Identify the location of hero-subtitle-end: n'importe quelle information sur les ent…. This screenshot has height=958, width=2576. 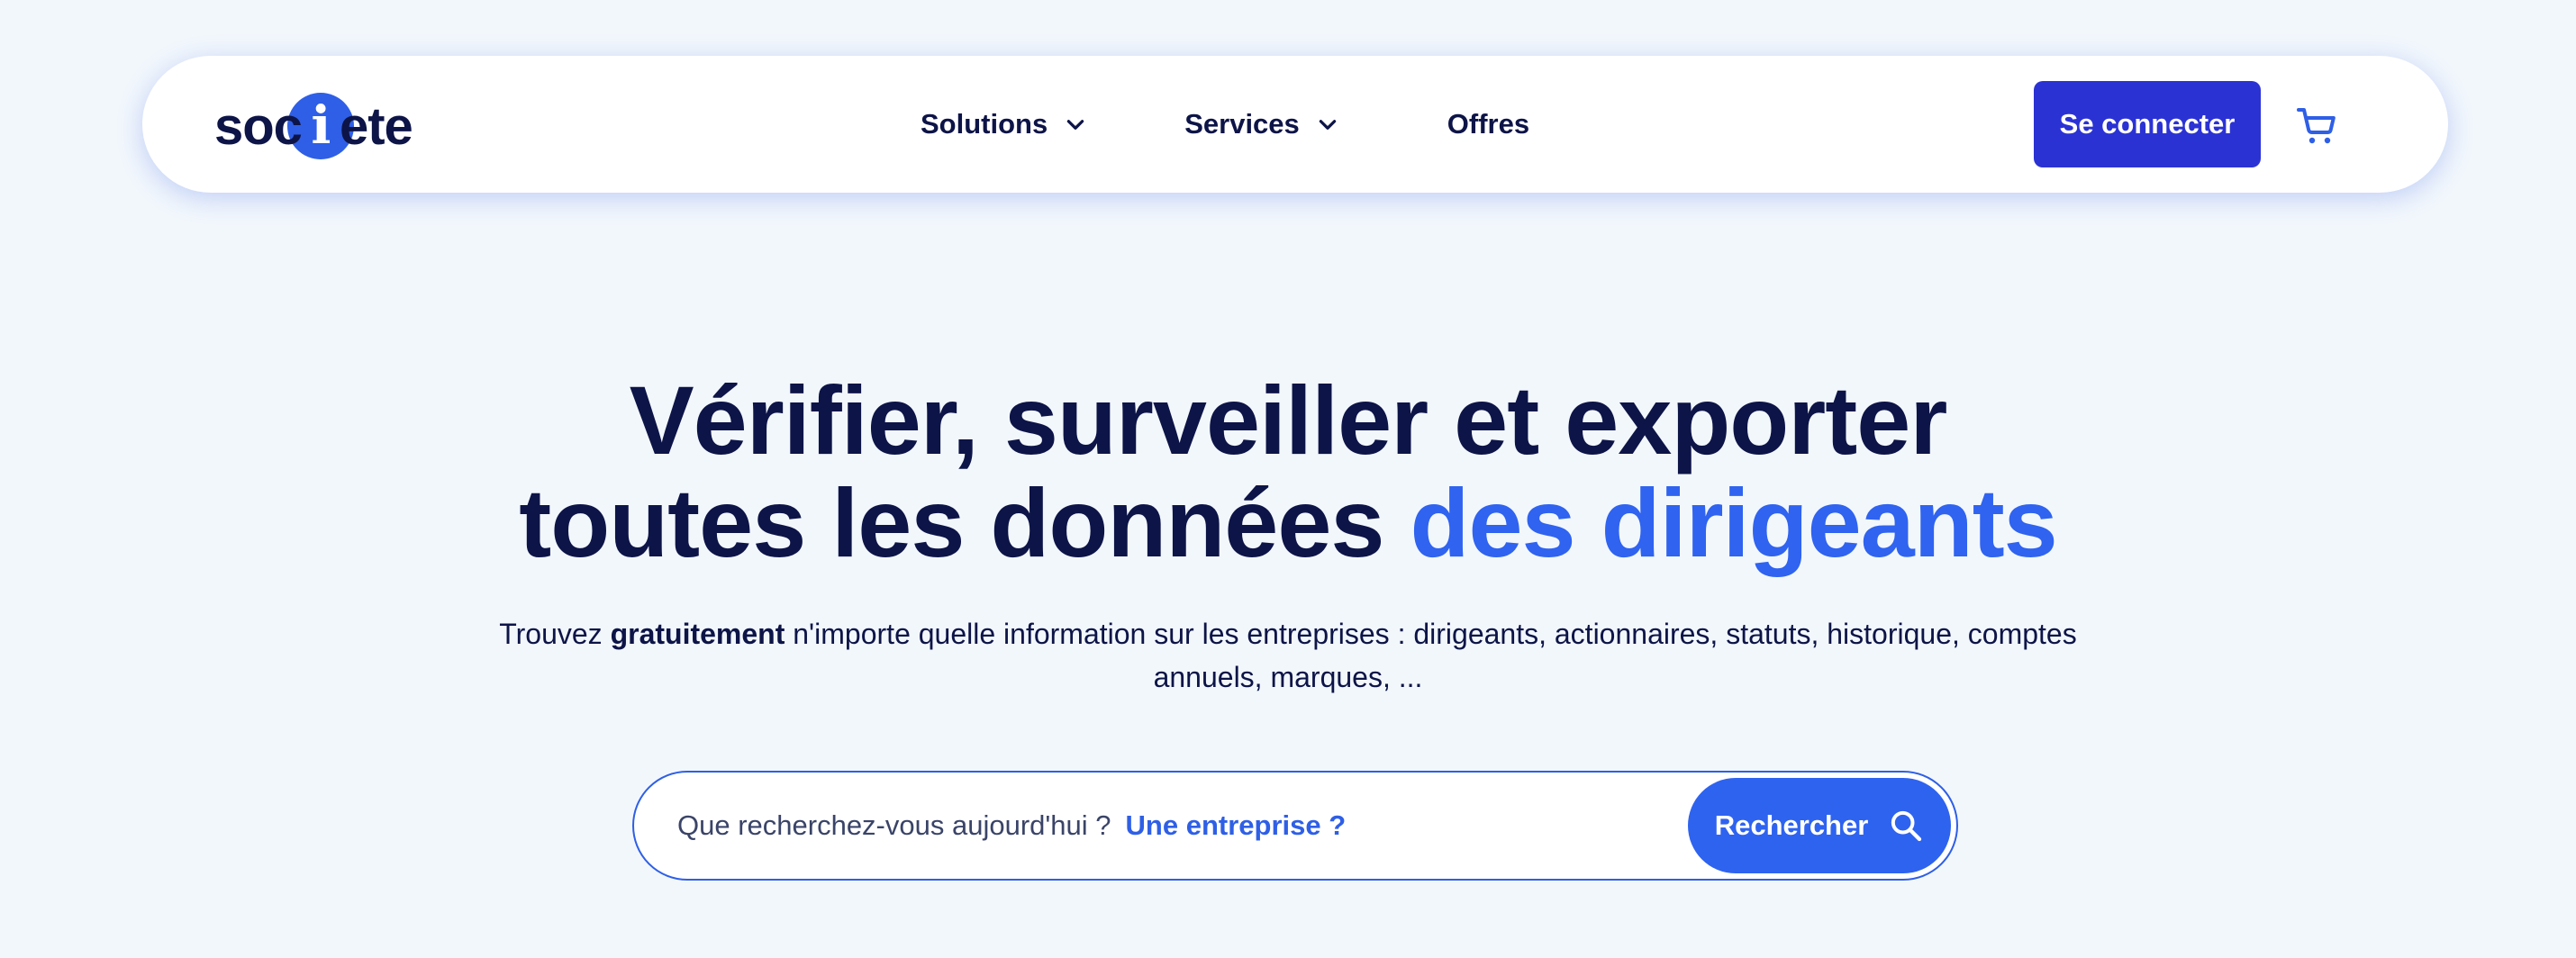
(1431, 655).